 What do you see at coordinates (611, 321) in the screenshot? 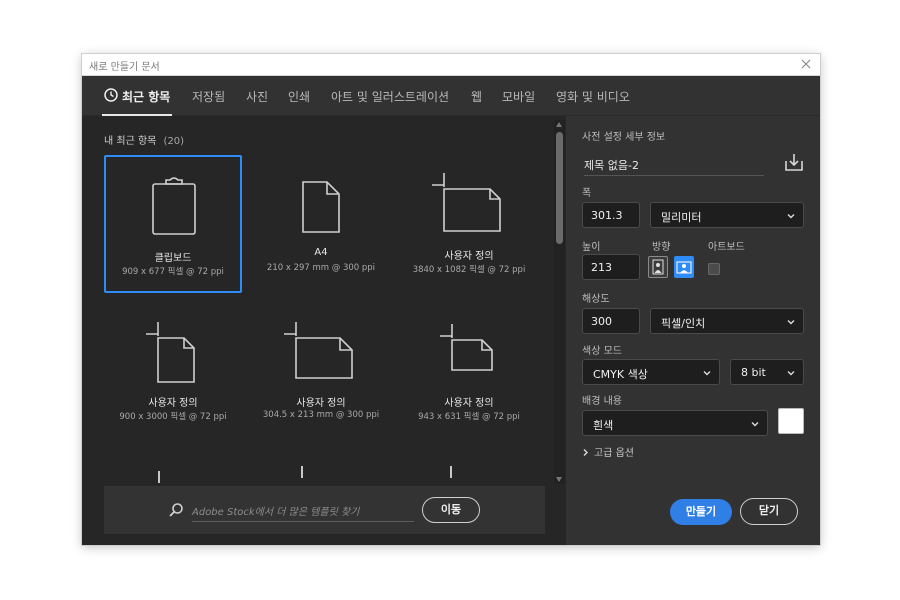
I see `resolution-input: 300` at bounding box center [611, 321].